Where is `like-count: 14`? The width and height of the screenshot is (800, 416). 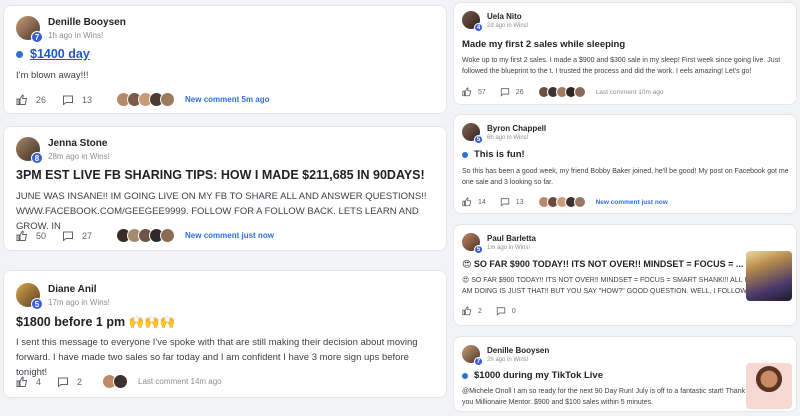
like-count: 14 is located at coordinates (482, 202).